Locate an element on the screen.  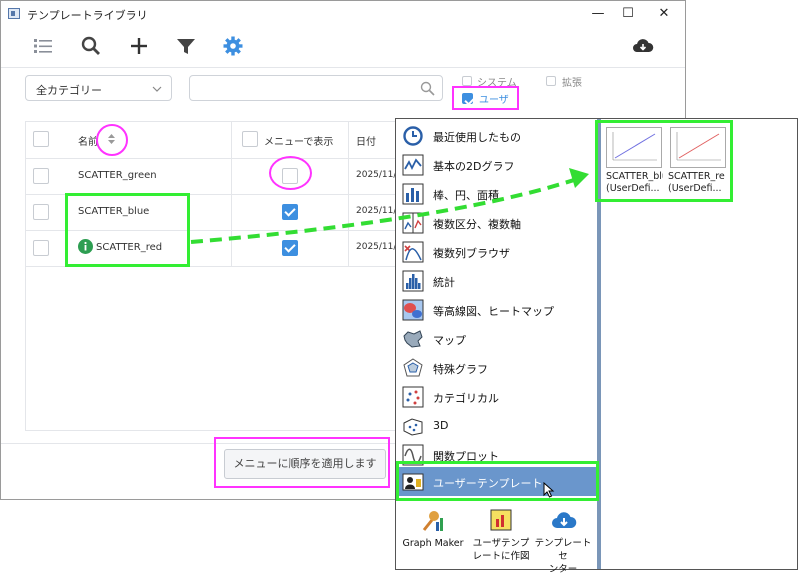
menu-item-label: 3D is located at coordinates (441, 425).